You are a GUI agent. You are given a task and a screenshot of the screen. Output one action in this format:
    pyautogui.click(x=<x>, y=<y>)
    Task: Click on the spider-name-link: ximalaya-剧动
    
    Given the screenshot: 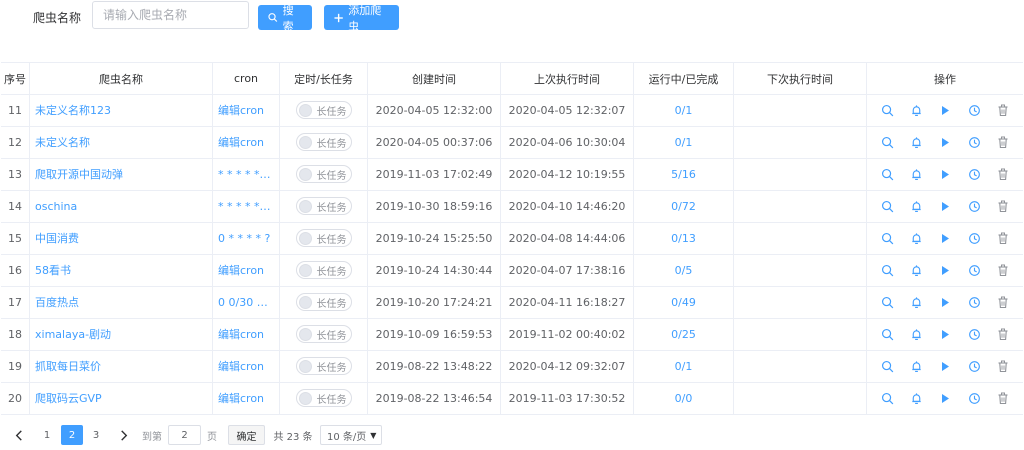 What is the action you would take?
    pyautogui.click(x=73, y=334)
    